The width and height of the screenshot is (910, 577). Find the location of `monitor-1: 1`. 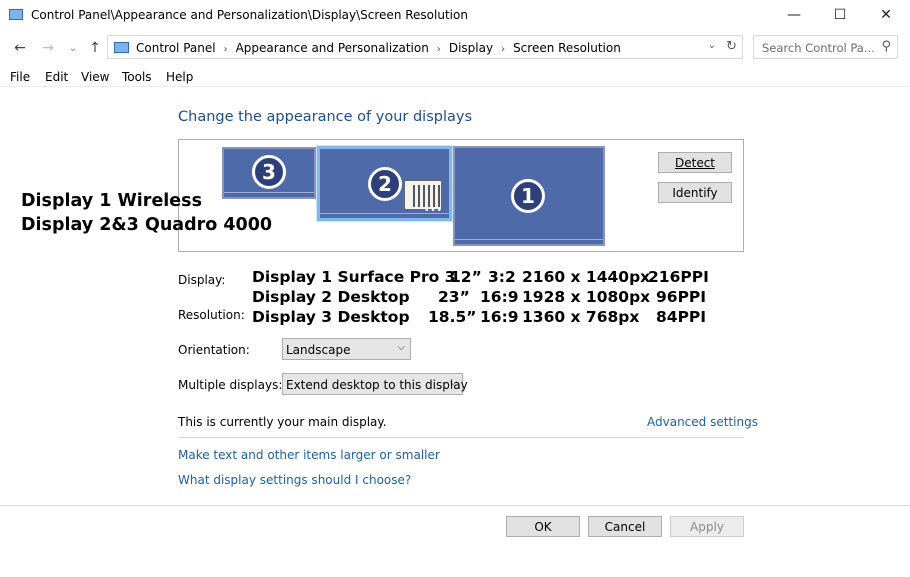

monitor-1: 1 is located at coordinates (529, 196).